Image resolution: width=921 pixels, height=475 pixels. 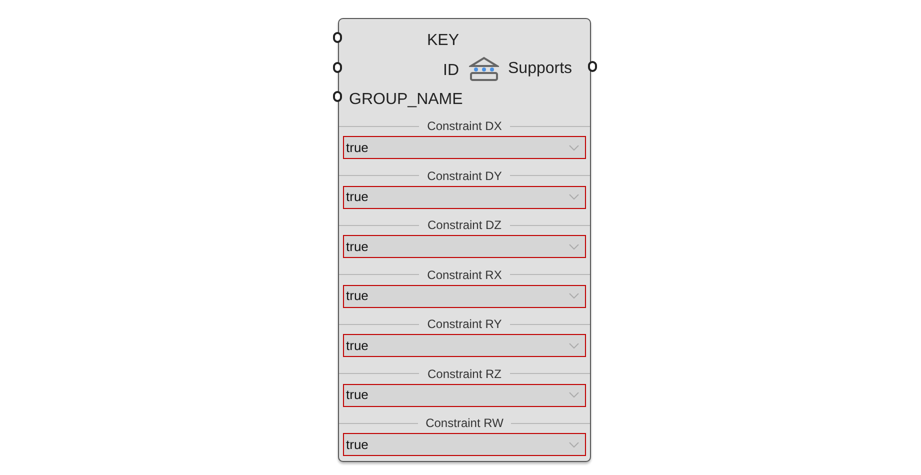 I want to click on input-label: ID, so click(x=451, y=70).